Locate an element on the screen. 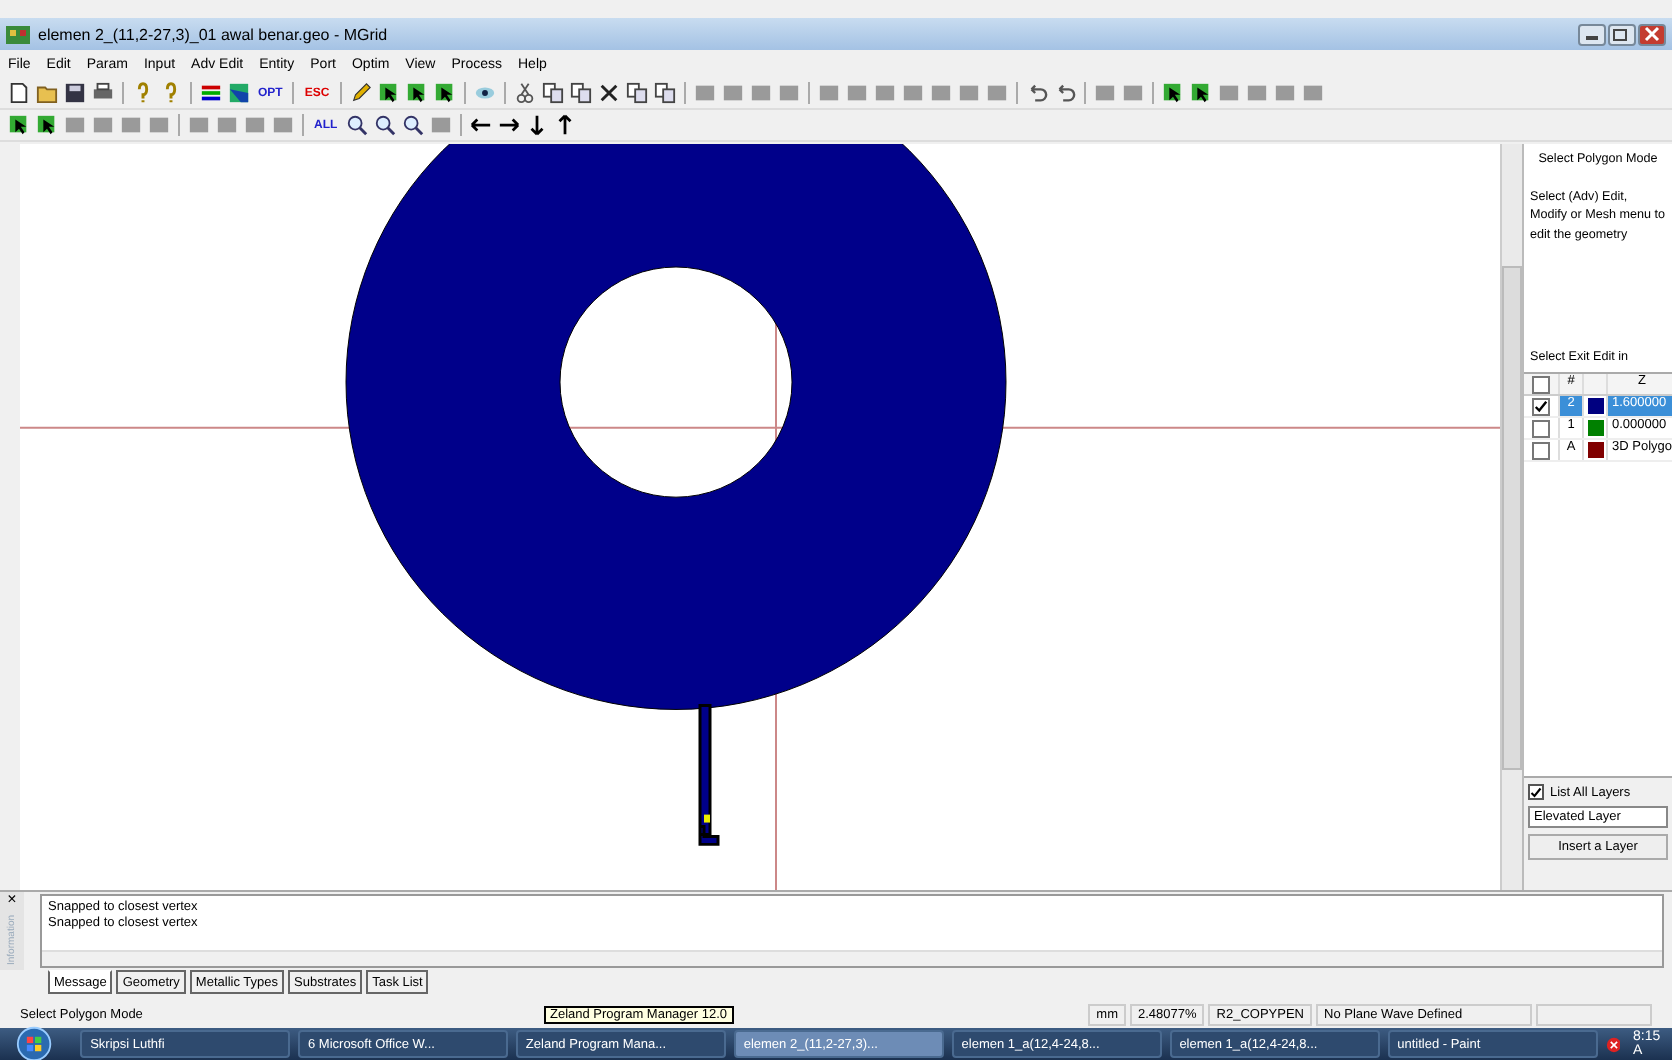  color-bars-icon is located at coordinates (211, 93).